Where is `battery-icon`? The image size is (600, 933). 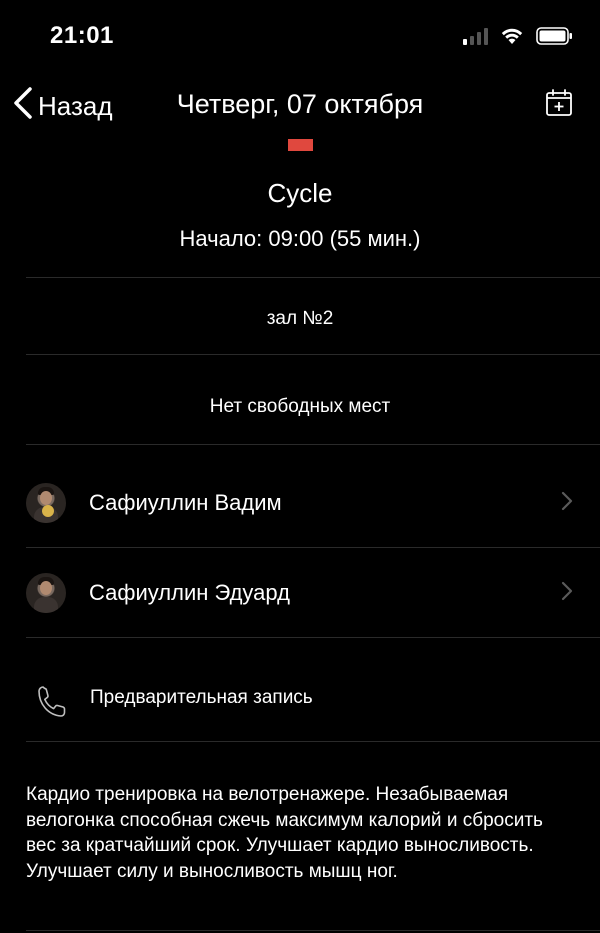
battery-icon is located at coordinates (555, 36).